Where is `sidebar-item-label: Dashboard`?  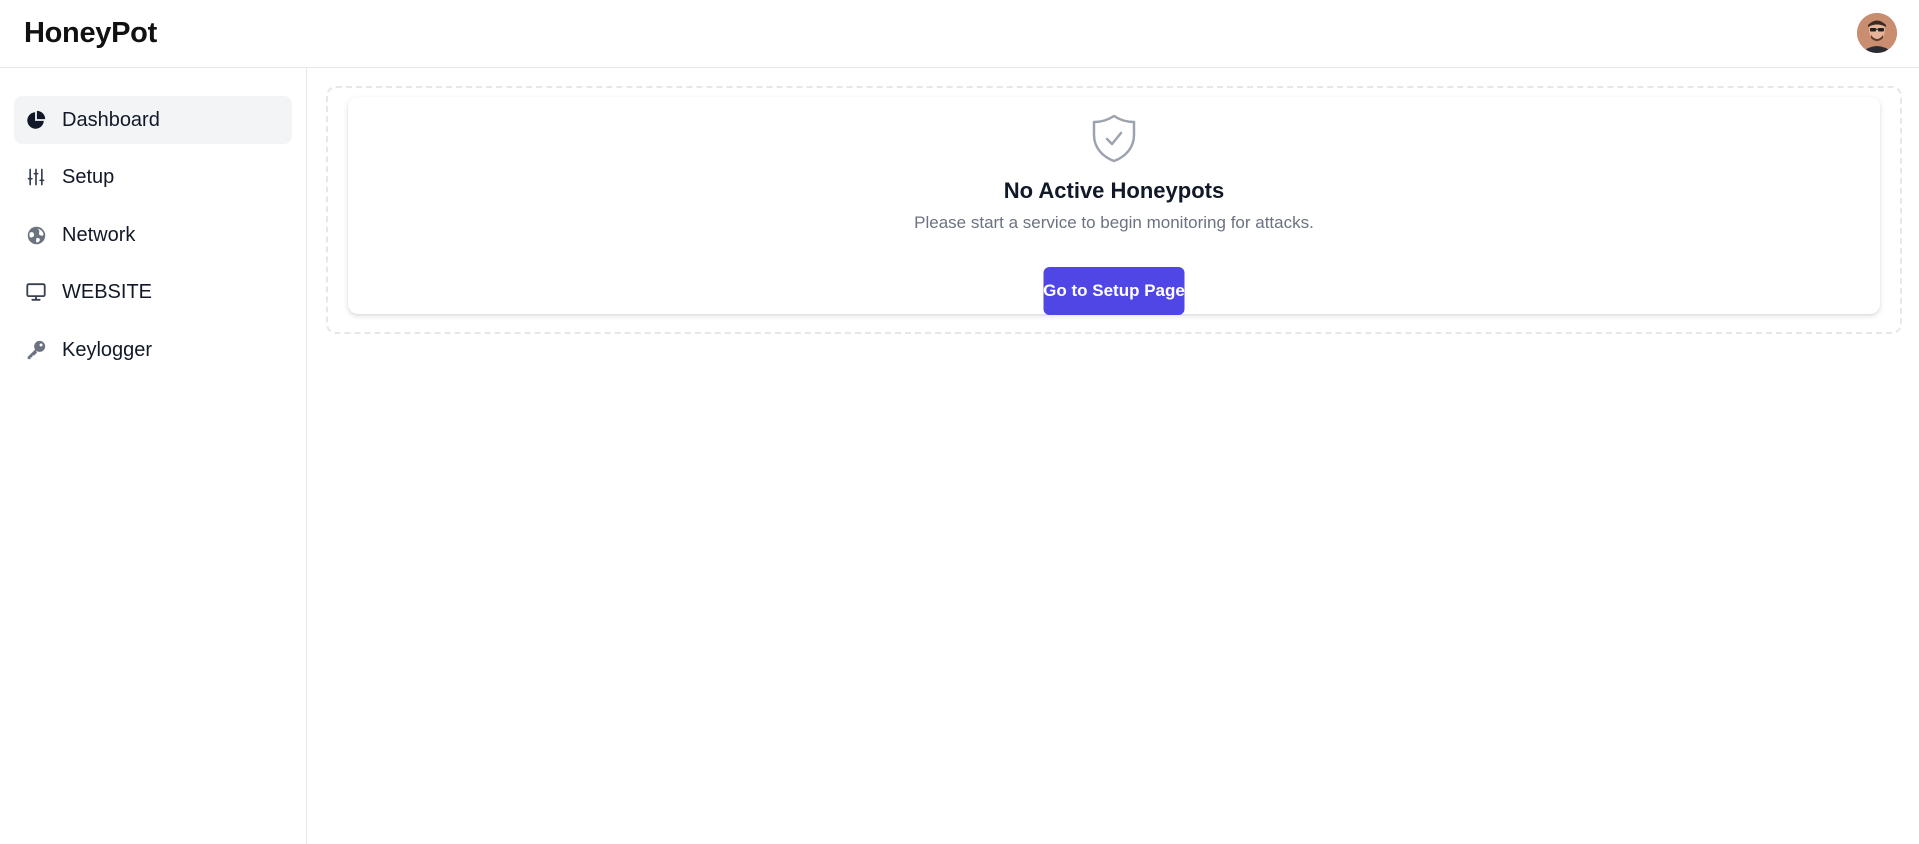 sidebar-item-label: Dashboard is located at coordinates (111, 120).